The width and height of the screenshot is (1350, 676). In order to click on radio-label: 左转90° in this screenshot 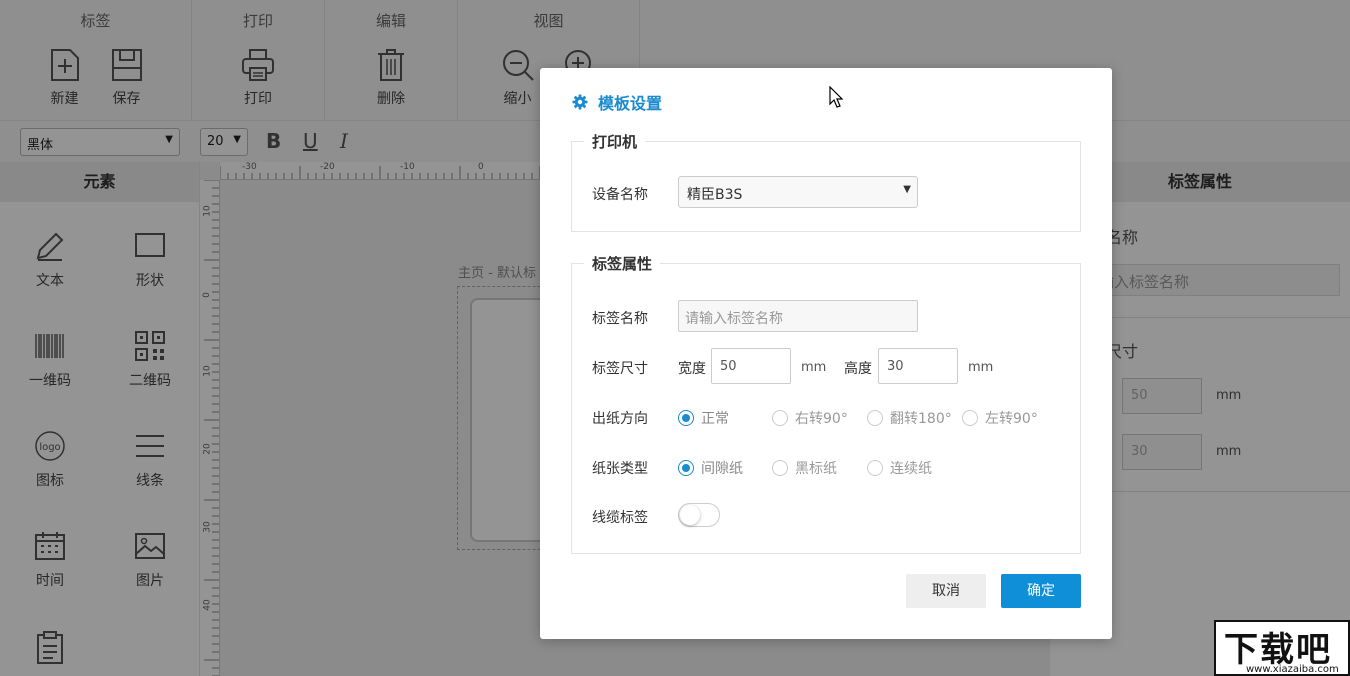, I will do `click(1011, 418)`.